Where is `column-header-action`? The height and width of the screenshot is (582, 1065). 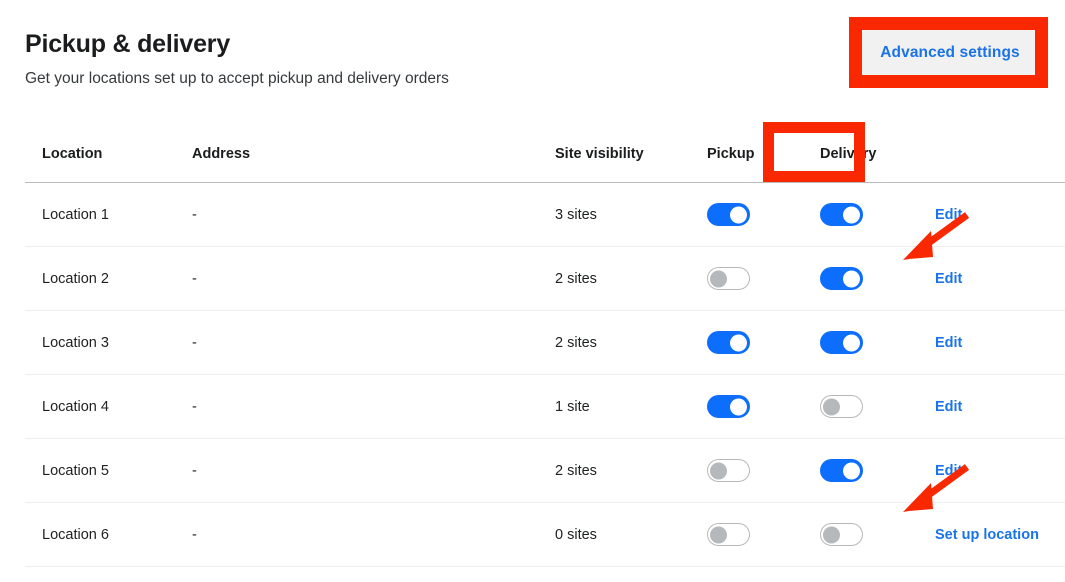
column-header-action is located at coordinates (1000, 154).